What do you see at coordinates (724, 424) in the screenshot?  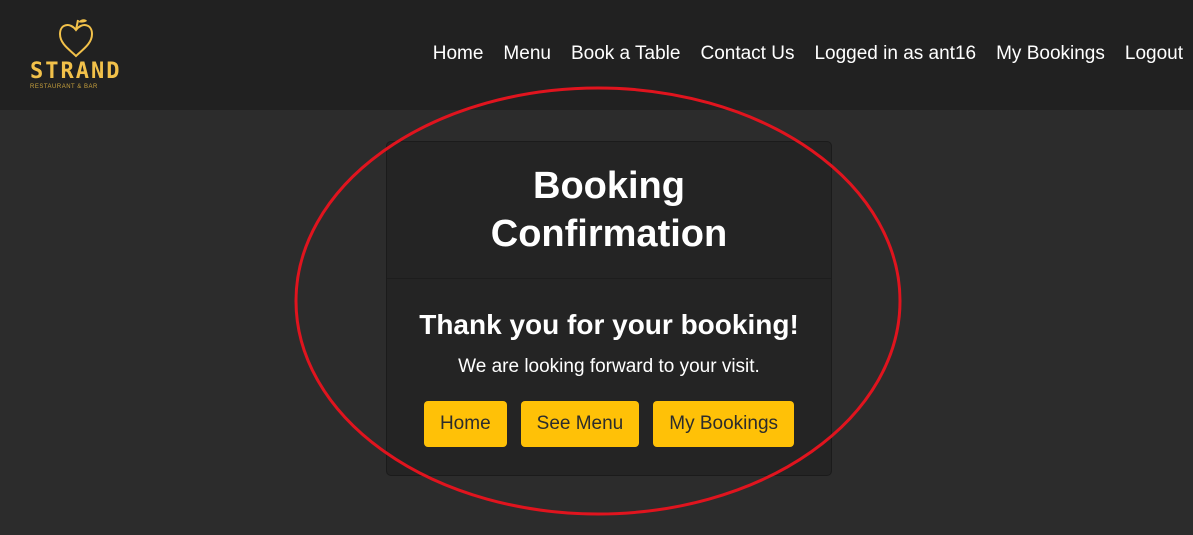 I see `my-bookings-button: My Bookings` at bounding box center [724, 424].